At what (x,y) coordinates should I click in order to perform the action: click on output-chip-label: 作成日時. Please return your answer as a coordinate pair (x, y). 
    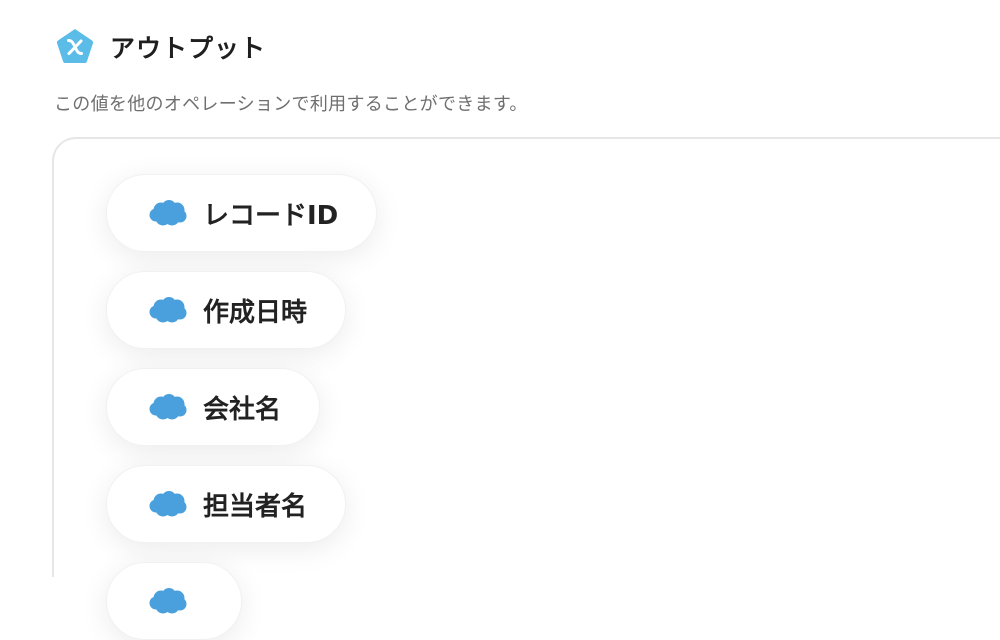
    Looking at the image, I should click on (255, 312).